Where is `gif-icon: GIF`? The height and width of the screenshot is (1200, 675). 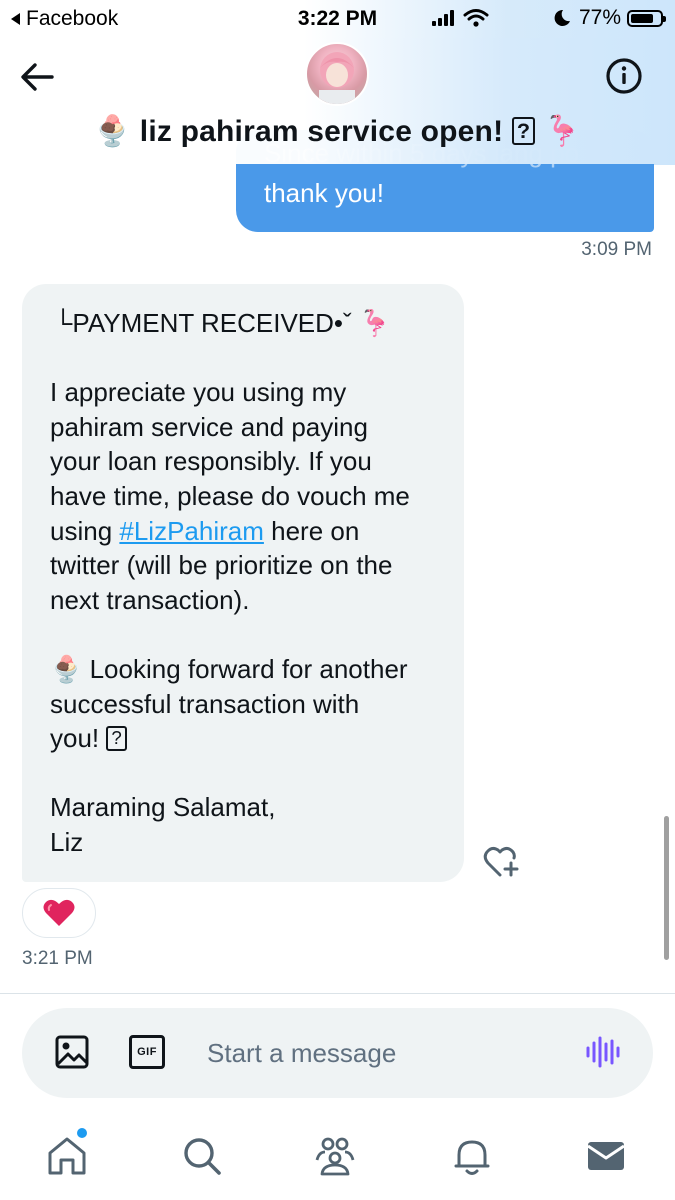
gif-icon: GIF is located at coordinates (147, 1052).